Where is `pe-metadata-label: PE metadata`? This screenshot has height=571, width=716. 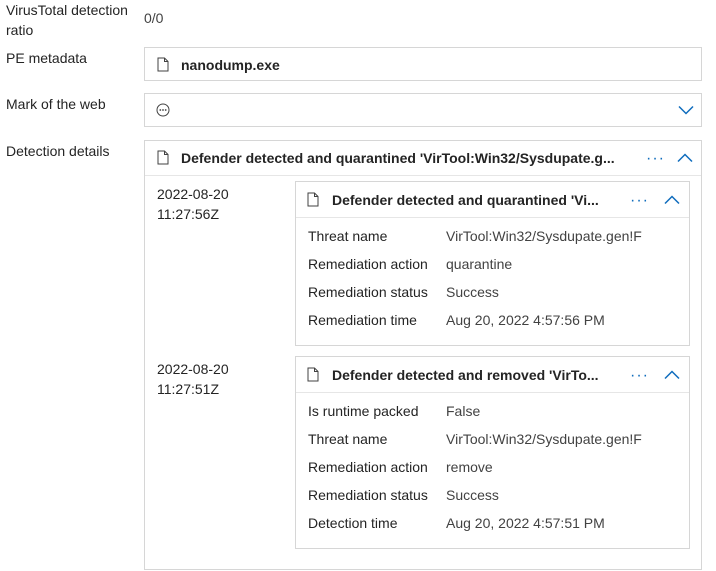
pe-metadata-label: PE metadata is located at coordinates (46, 58).